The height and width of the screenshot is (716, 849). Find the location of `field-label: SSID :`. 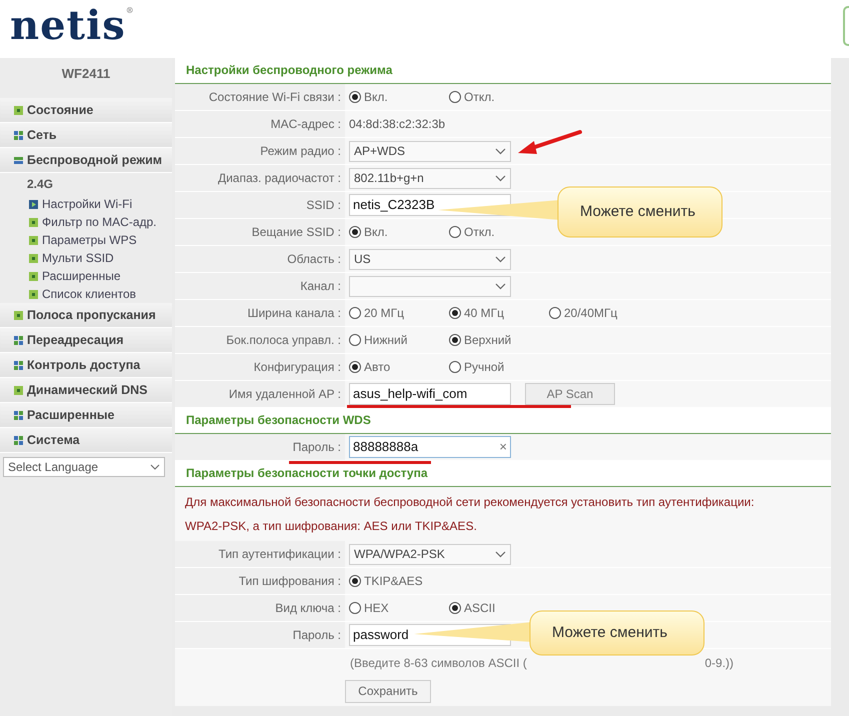

field-label: SSID : is located at coordinates (323, 205).